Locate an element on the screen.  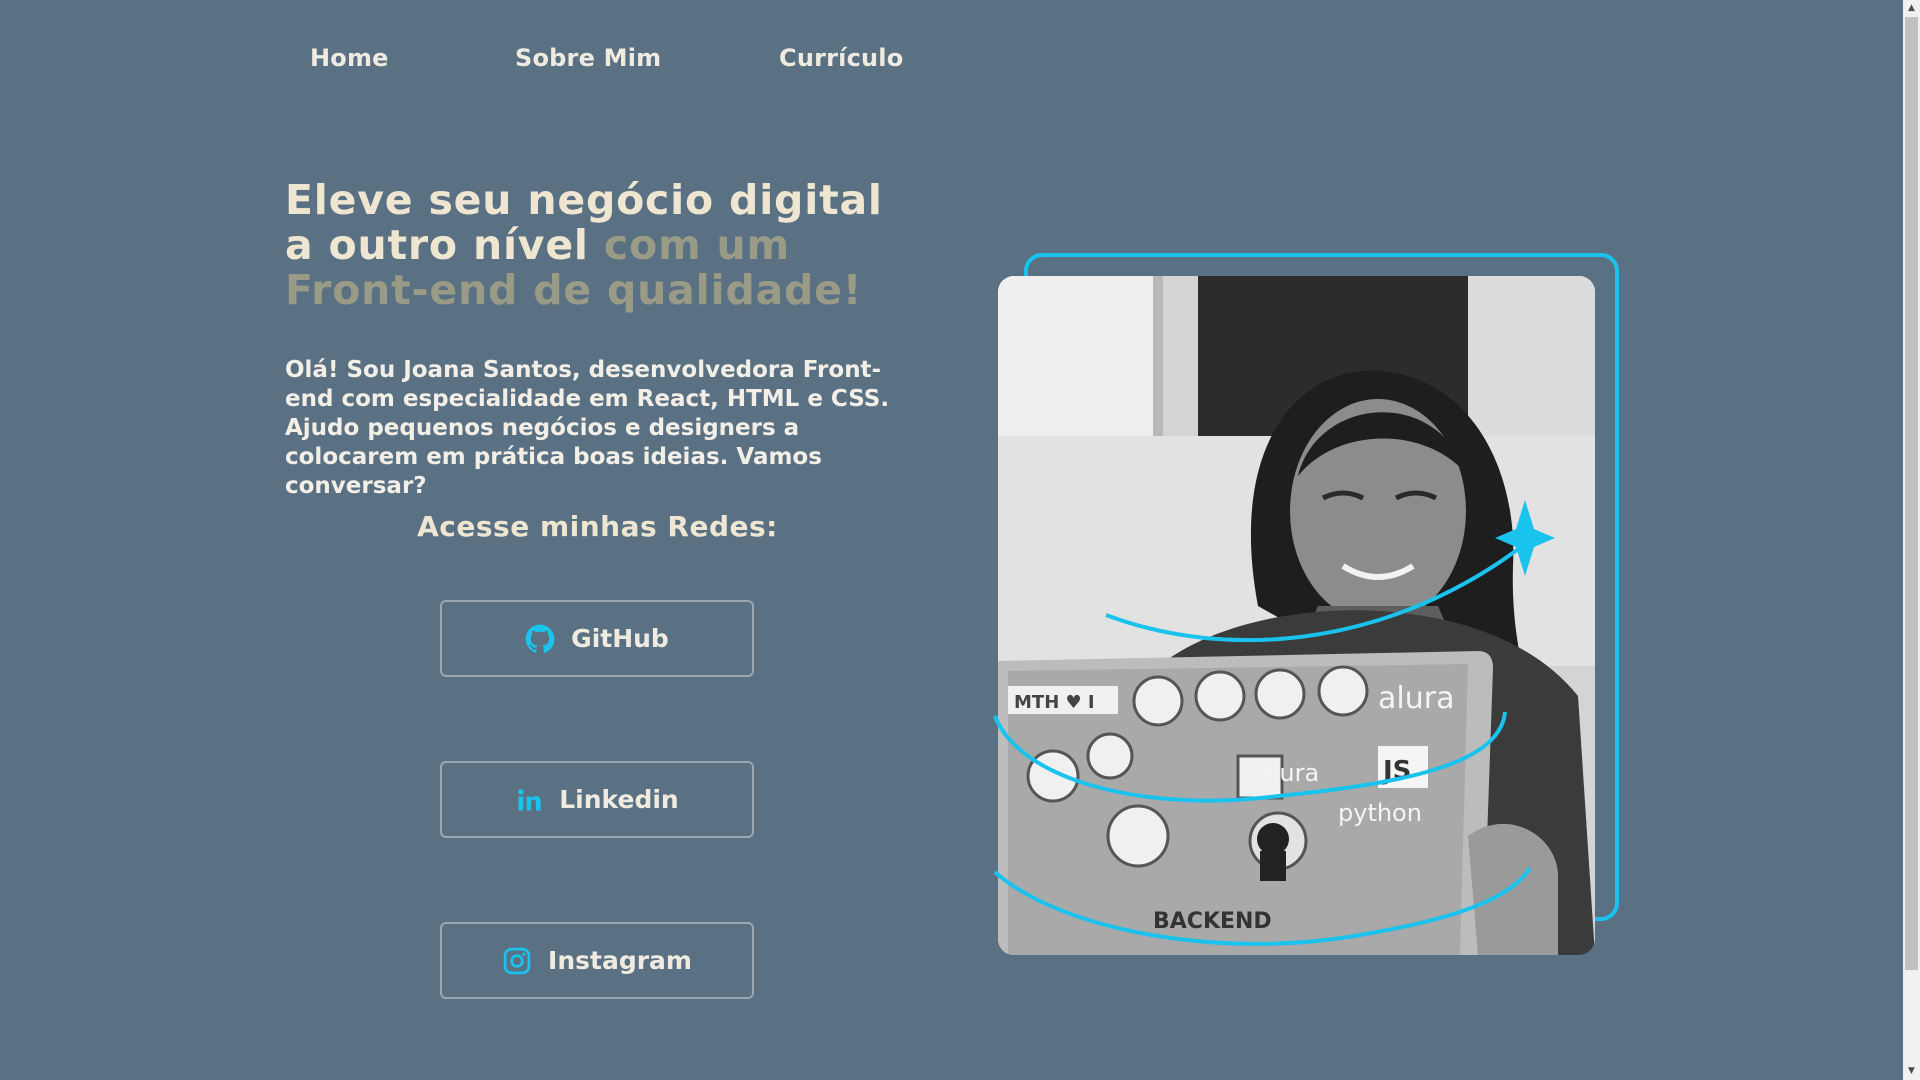
scroll-thumb is located at coordinates (1911, 493).